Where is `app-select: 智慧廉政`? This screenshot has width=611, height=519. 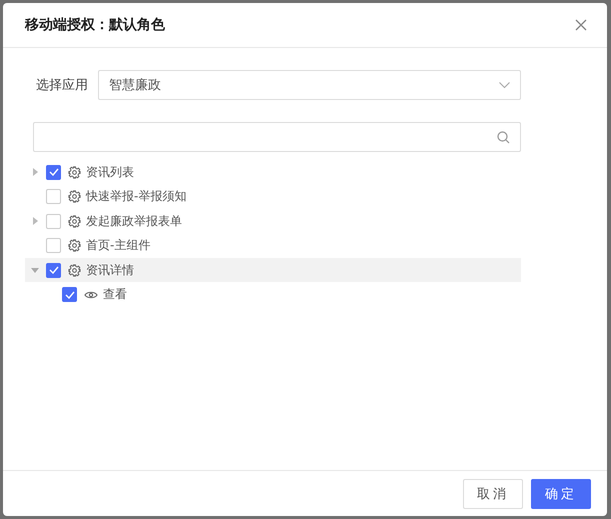 app-select: 智慧廉政 is located at coordinates (309, 85).